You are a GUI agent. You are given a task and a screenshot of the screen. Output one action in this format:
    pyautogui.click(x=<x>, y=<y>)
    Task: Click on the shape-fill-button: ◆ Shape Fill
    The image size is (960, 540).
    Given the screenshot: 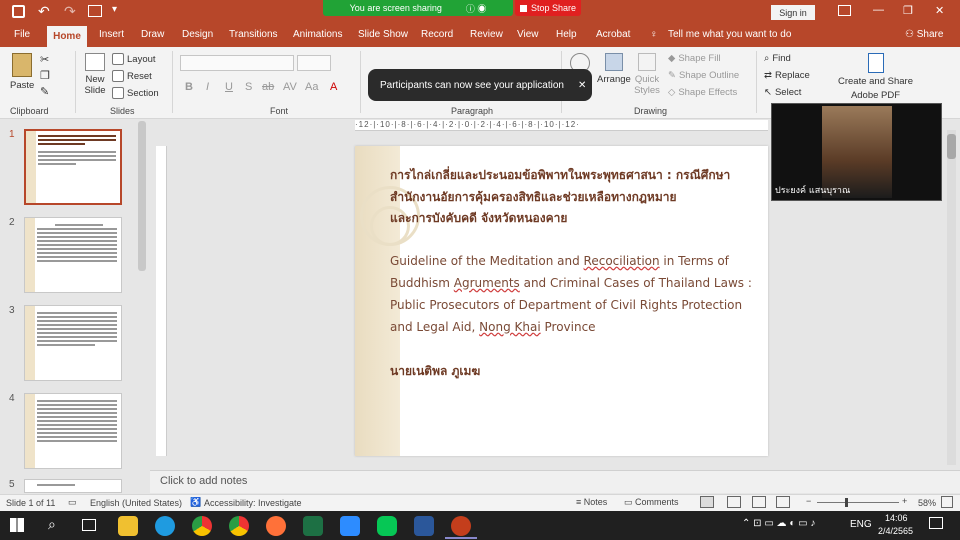 What is the action you would take?
    pyautogui.click(x=694, y=58)
    